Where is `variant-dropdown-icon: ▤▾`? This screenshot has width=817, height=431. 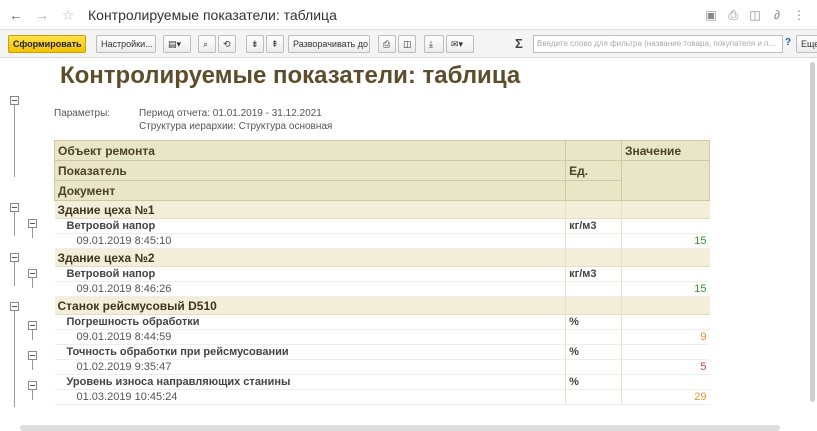
variant-dropdown-icon: ▤▾ is located at coordinates (177, 44).